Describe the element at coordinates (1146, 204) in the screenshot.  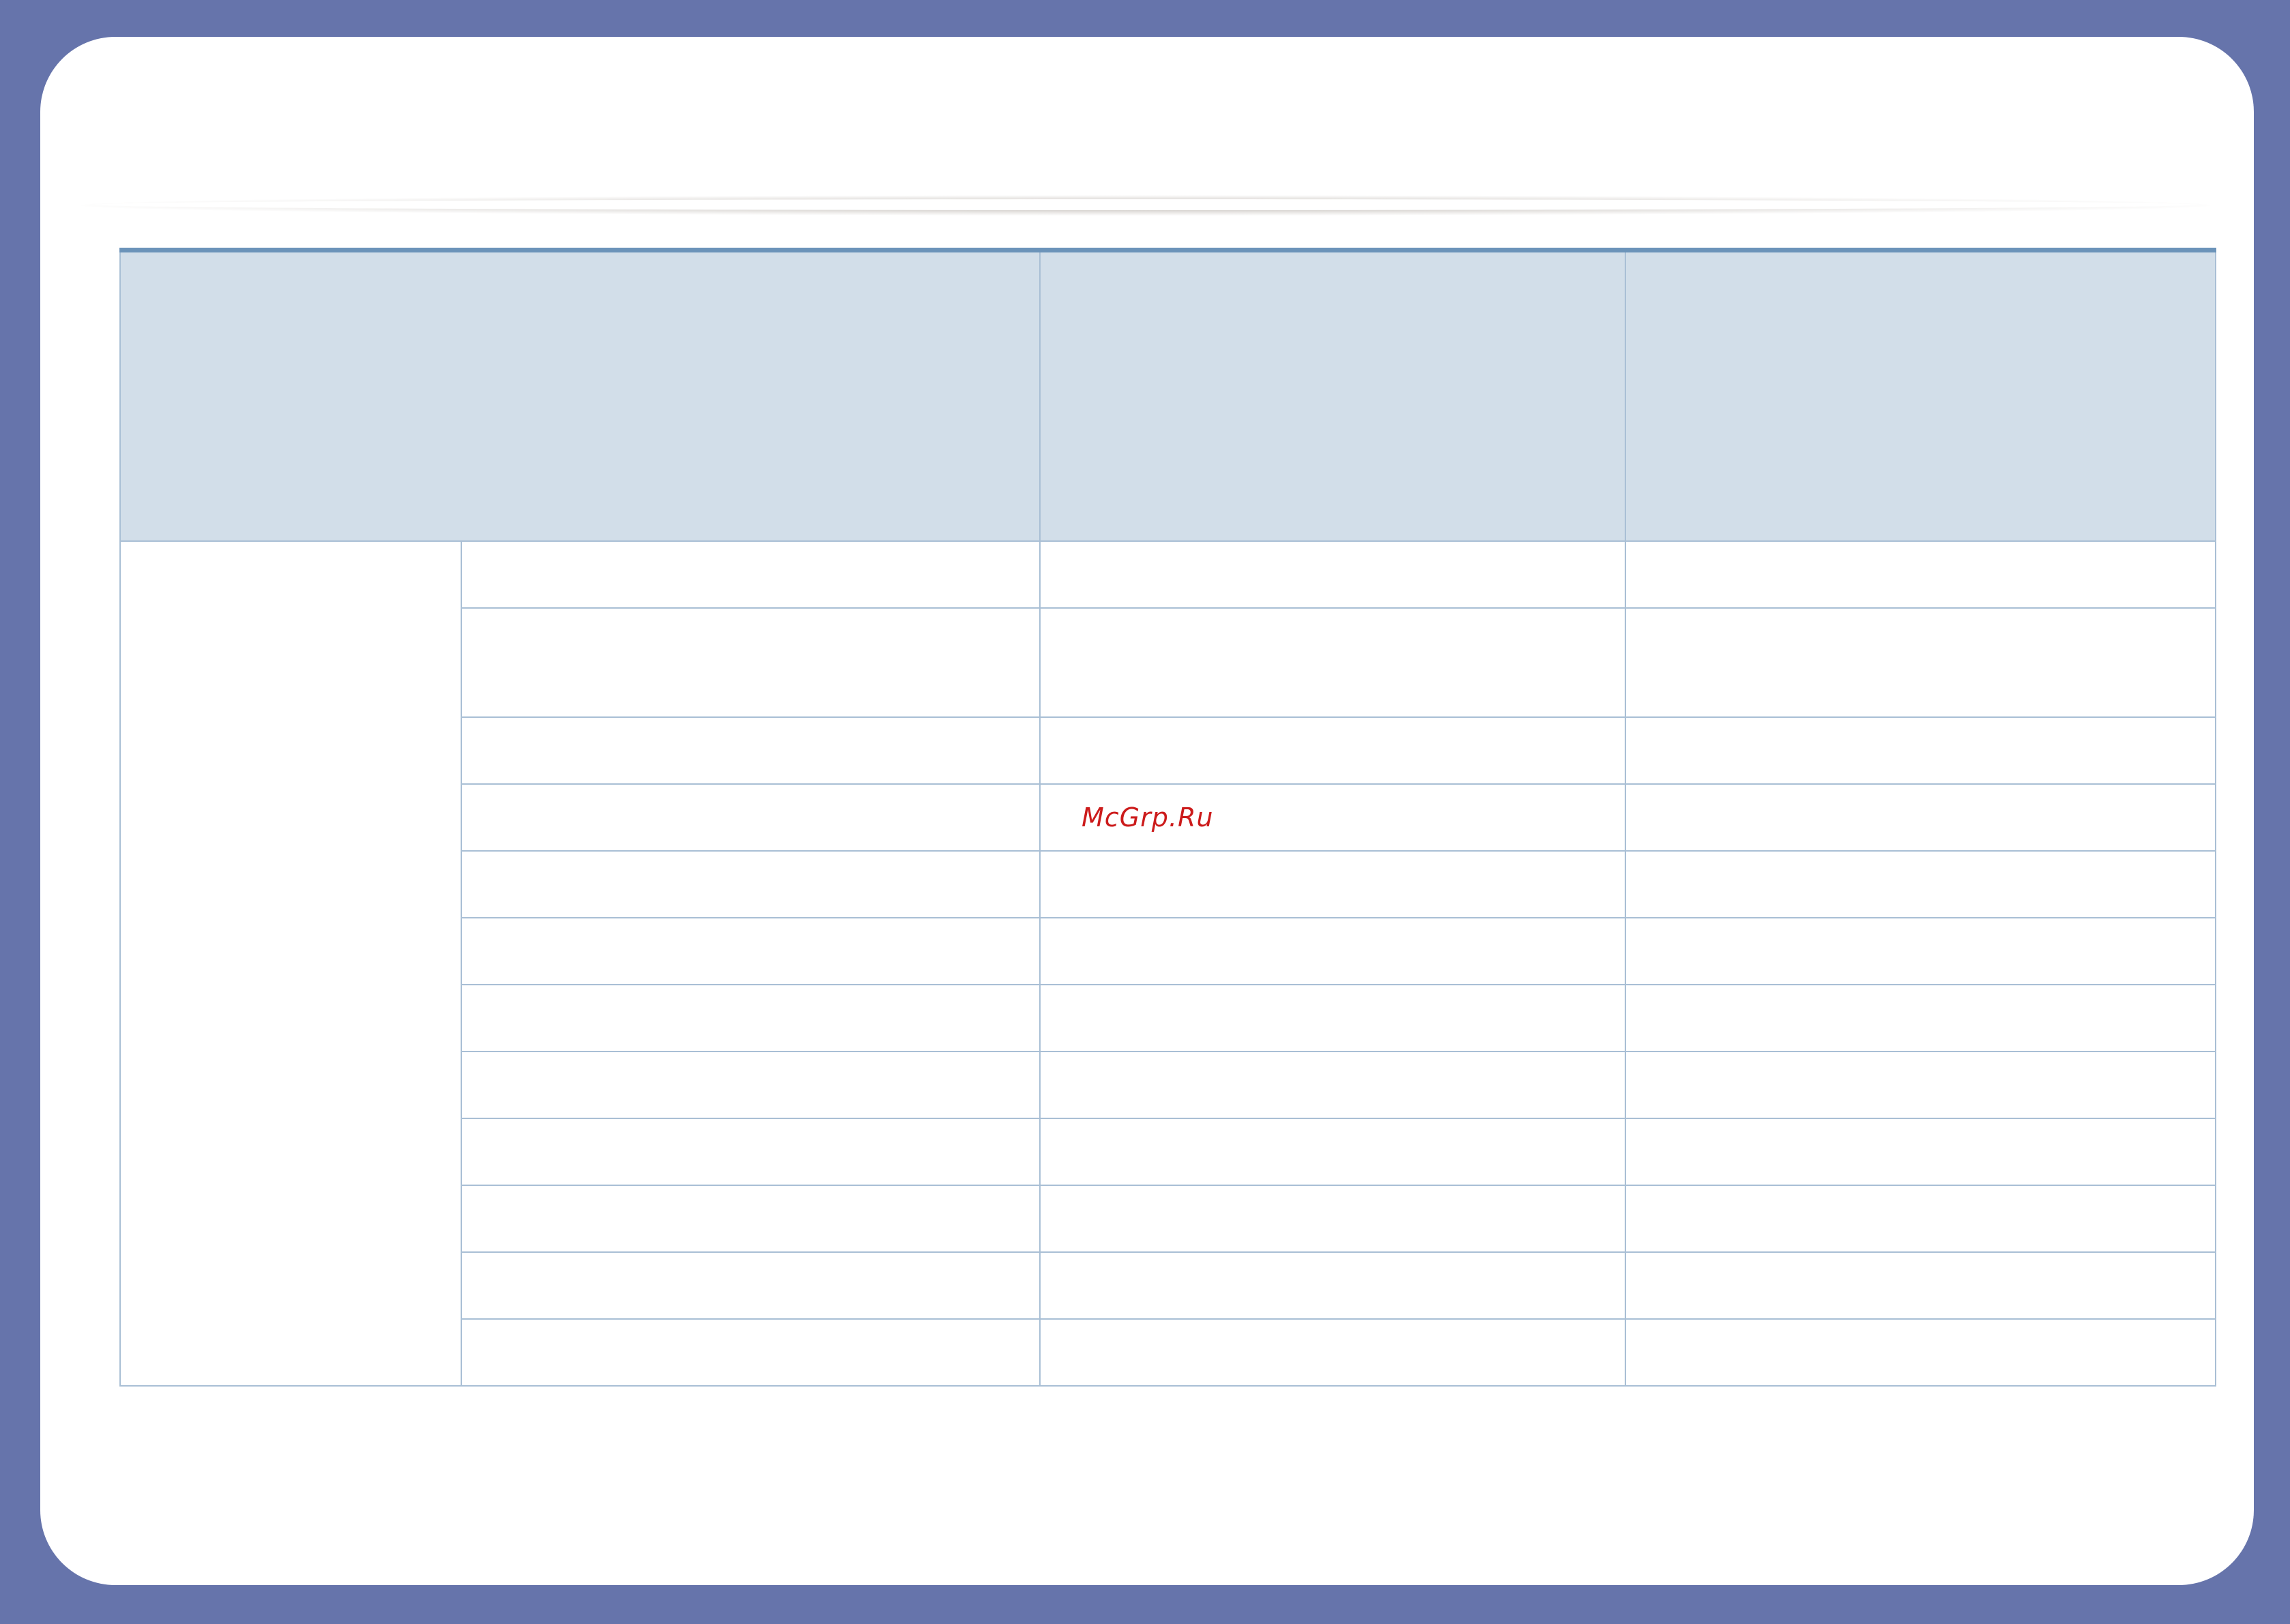
I see `header-divider` at that location.